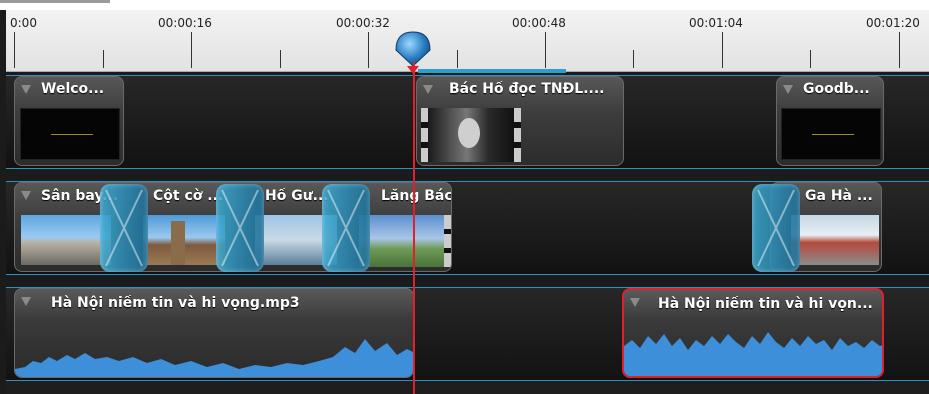 The image size is (929, 394). What do you see at coordinates (66, 240) in the screenshot?
I see `photo-san-bay` at bounding box center [66, 240].